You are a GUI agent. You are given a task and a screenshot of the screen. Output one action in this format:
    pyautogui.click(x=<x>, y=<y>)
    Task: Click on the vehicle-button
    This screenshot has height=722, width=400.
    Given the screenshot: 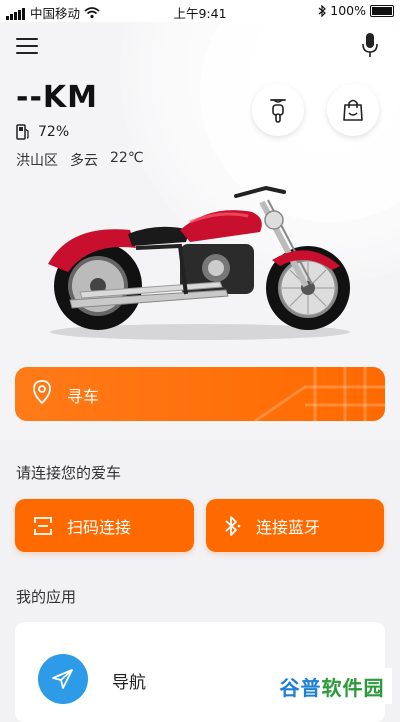 What is the action you would take?
    pyautogui.click(x=278, y=110)
    